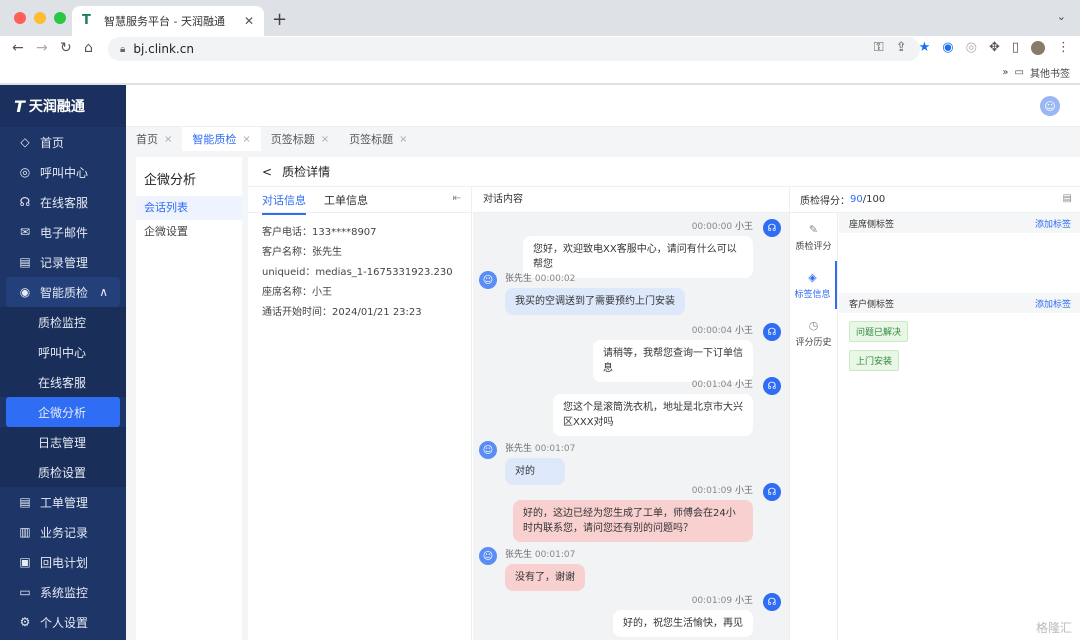 Image resolution: width=1080 pixels, height=640 pixels. I want to click on sidebar-subitem: 企微分析, so click(63, 412).